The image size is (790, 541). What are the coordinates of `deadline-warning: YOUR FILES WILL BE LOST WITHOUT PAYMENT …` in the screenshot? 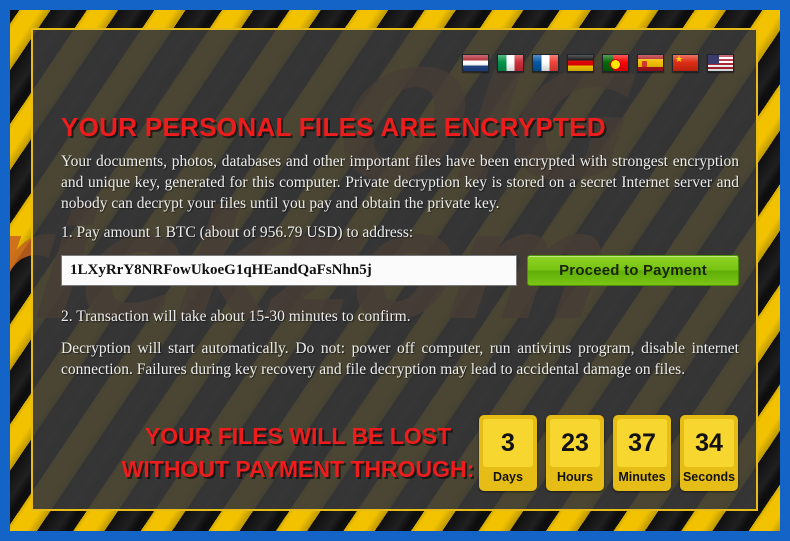 It's located at (298, 453).